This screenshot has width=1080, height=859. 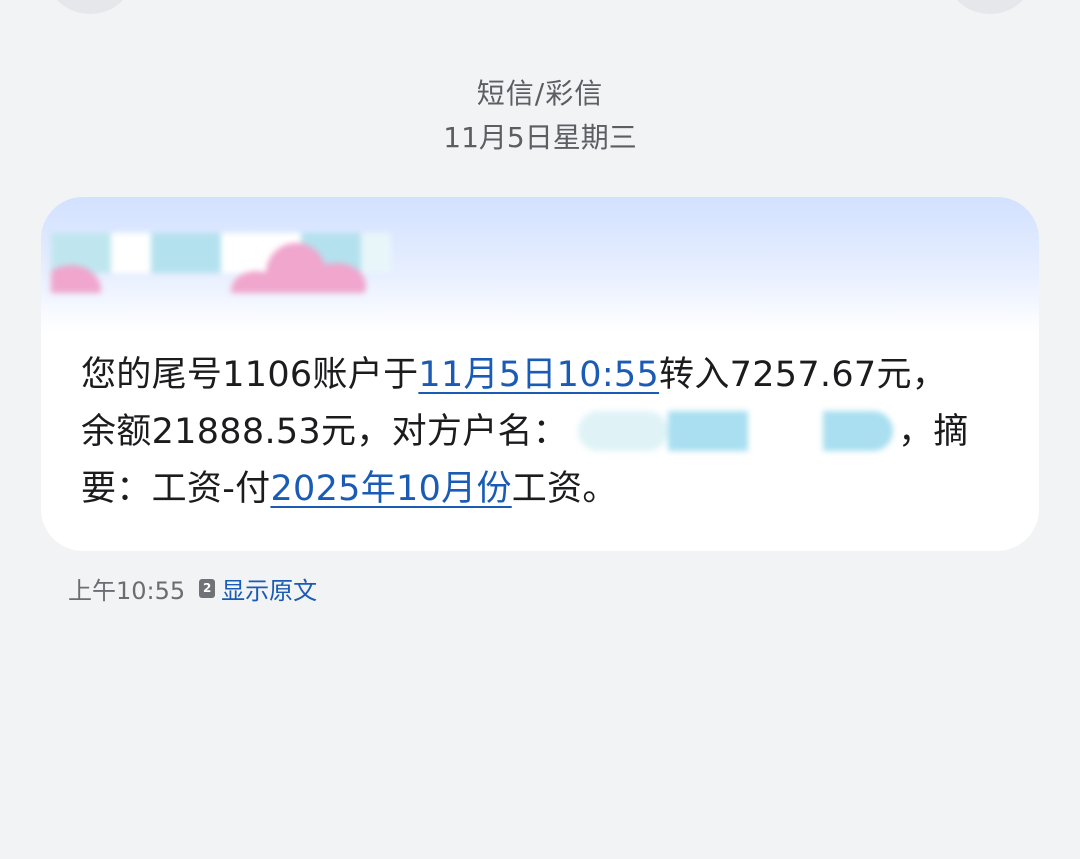 I want to click on show-original-link: 显示原文, so click(x=269, y=588).